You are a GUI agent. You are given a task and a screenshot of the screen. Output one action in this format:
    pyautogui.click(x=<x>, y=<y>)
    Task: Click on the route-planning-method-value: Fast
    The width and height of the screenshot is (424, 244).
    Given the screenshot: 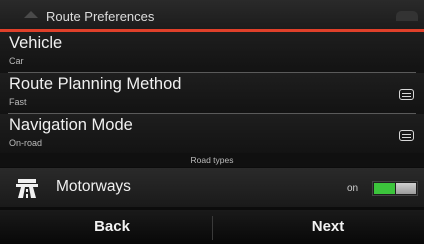 What is the action you would take?
    pyautogui.click(x=18, y=102)
    